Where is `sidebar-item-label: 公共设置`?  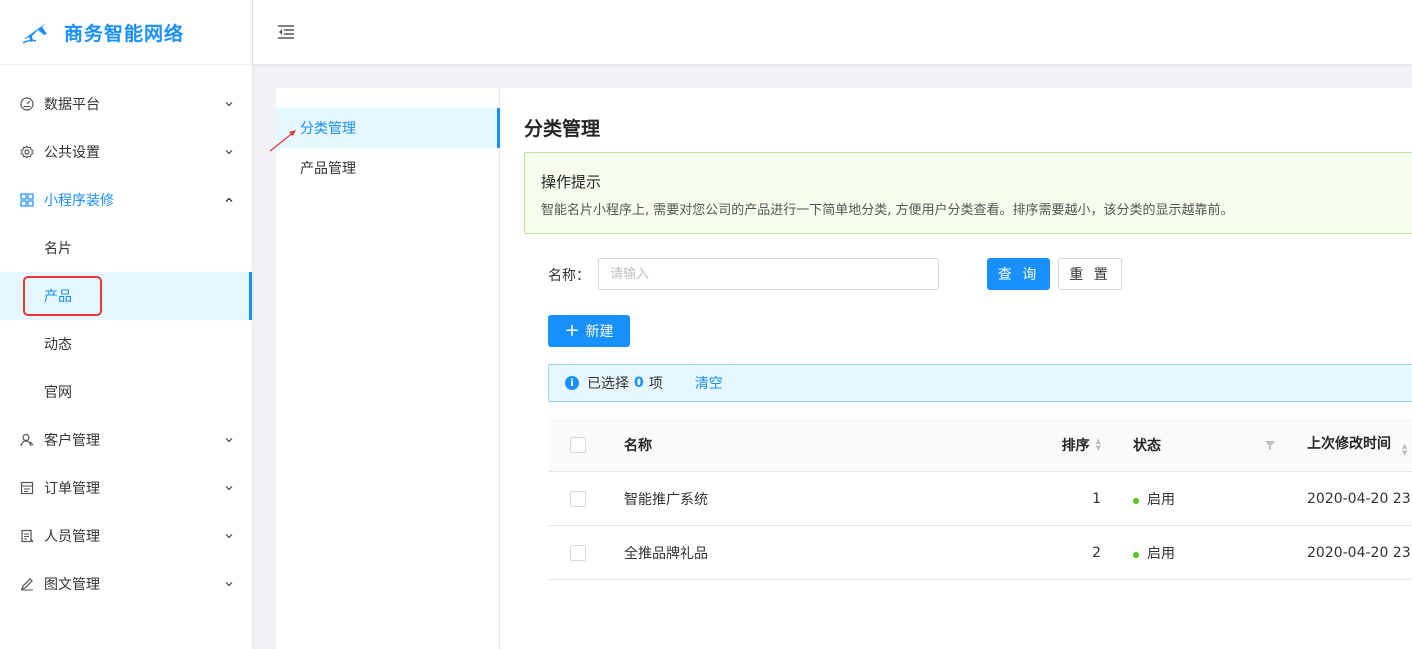 sidebar-item-label: 公共设置 is located at coordinates (72, 153).